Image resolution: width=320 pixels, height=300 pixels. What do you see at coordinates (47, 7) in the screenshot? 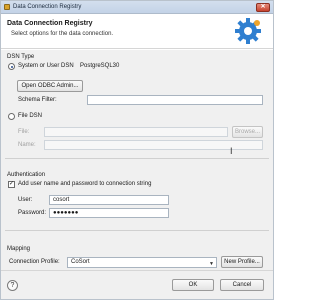
I see `window-title: Data Connection Registry` at bounding box center [47, 7].